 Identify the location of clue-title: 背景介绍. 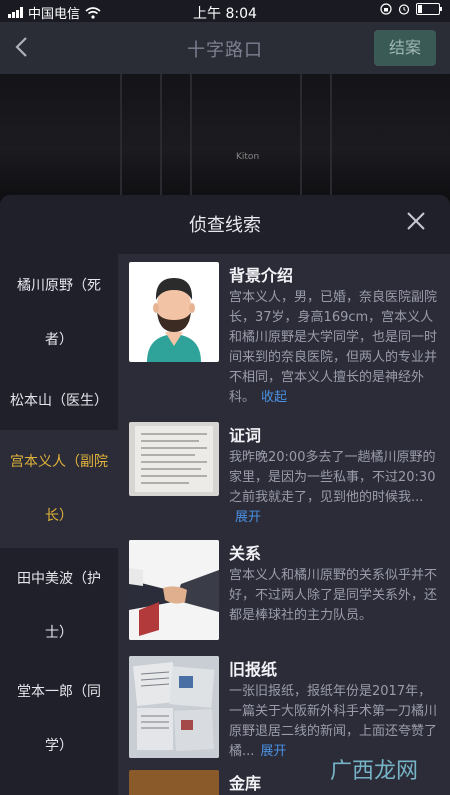
(261, 275).